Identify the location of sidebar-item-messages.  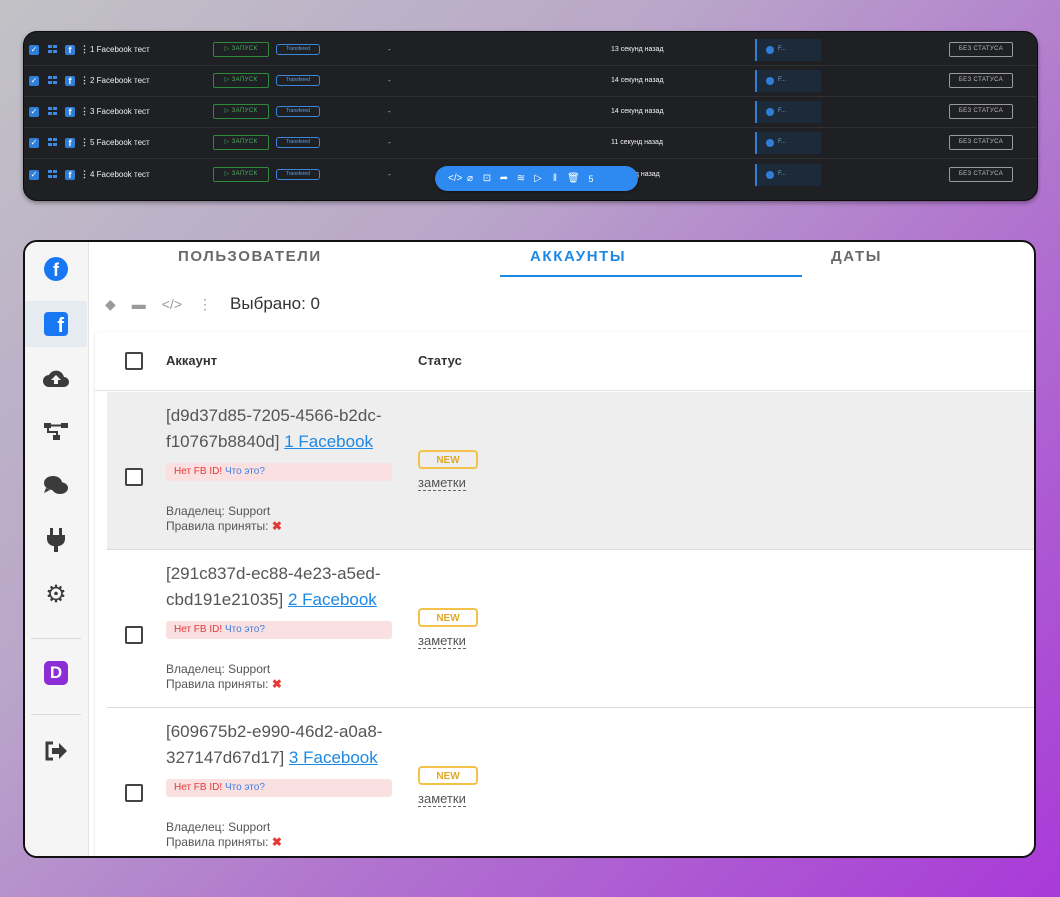
(56, 485).